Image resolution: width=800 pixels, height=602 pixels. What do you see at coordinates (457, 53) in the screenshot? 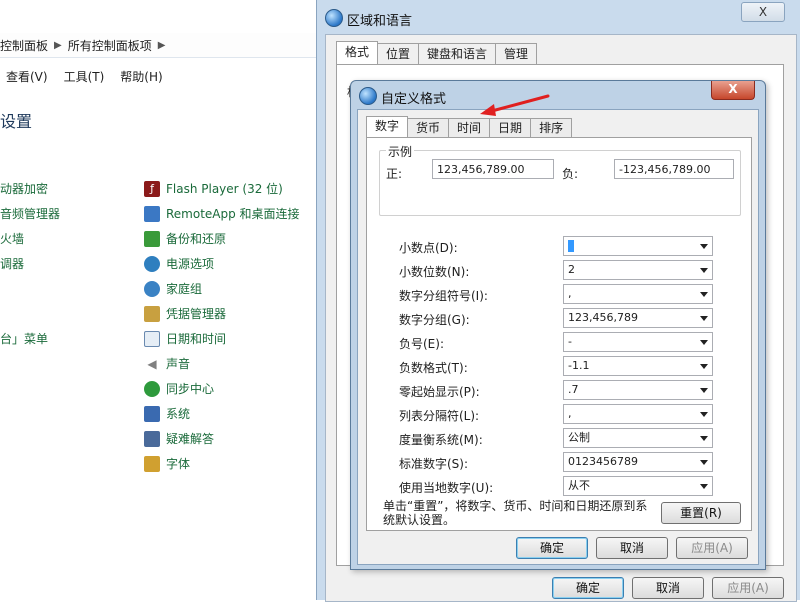
I see `tab-keyboards: 键盘和语言` at bounding box center [457, 53].